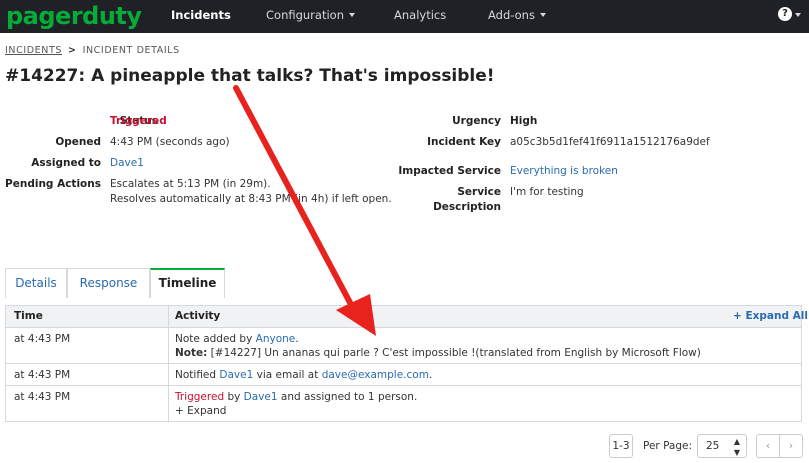 The height and width of the screenshot is (463, 809). I want to click on pending-actions-label: Pending Actions, so click(53, 184).